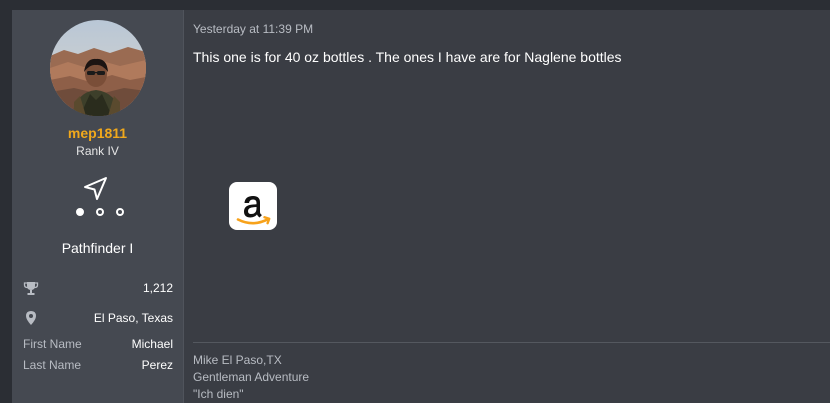 The height and width of the screenshot is (403, 830). What do you see at coordinates (157, 365) in the screenshot?
I see `last-name-value: Perez` at bounding box center [157, 365].